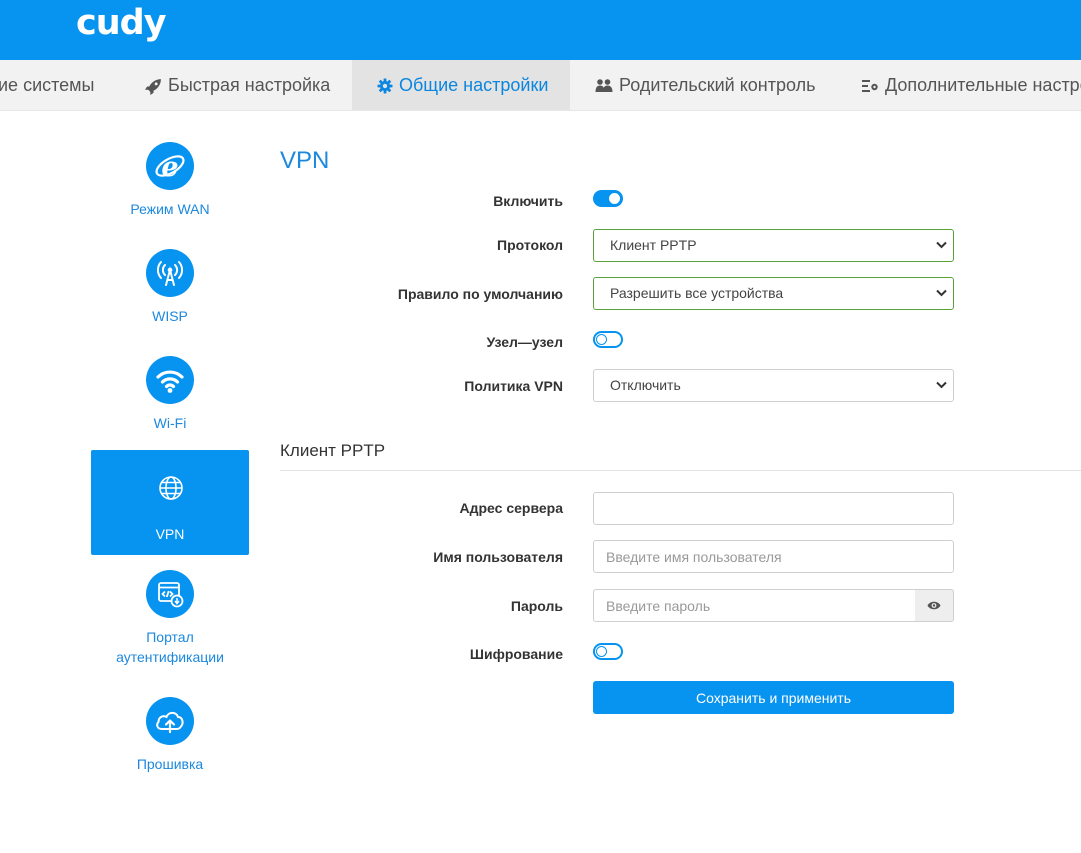 The image size is (1081, 853). I want to click on protocol-value: Клиент PPTP, so click(653, 245).